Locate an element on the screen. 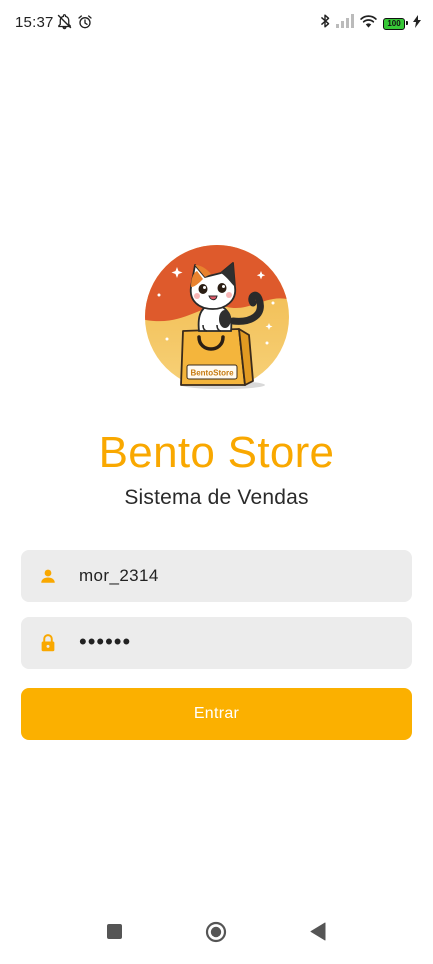  password-field: •••••• is located at coordinates (216, 643).